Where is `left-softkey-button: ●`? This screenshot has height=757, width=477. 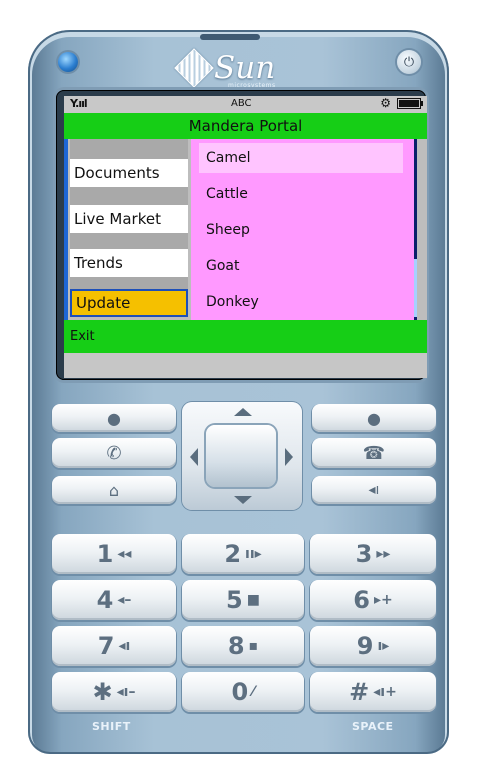
left-softkey-button: ● is located at coordinates (114, 418).